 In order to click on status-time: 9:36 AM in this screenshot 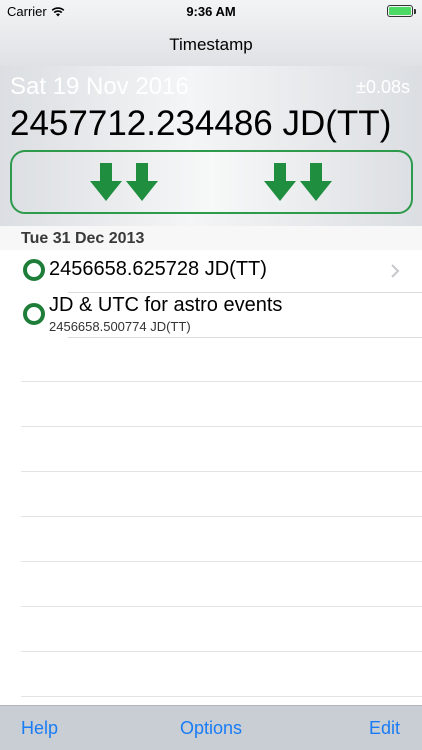, I will do `click(211, 11)`.